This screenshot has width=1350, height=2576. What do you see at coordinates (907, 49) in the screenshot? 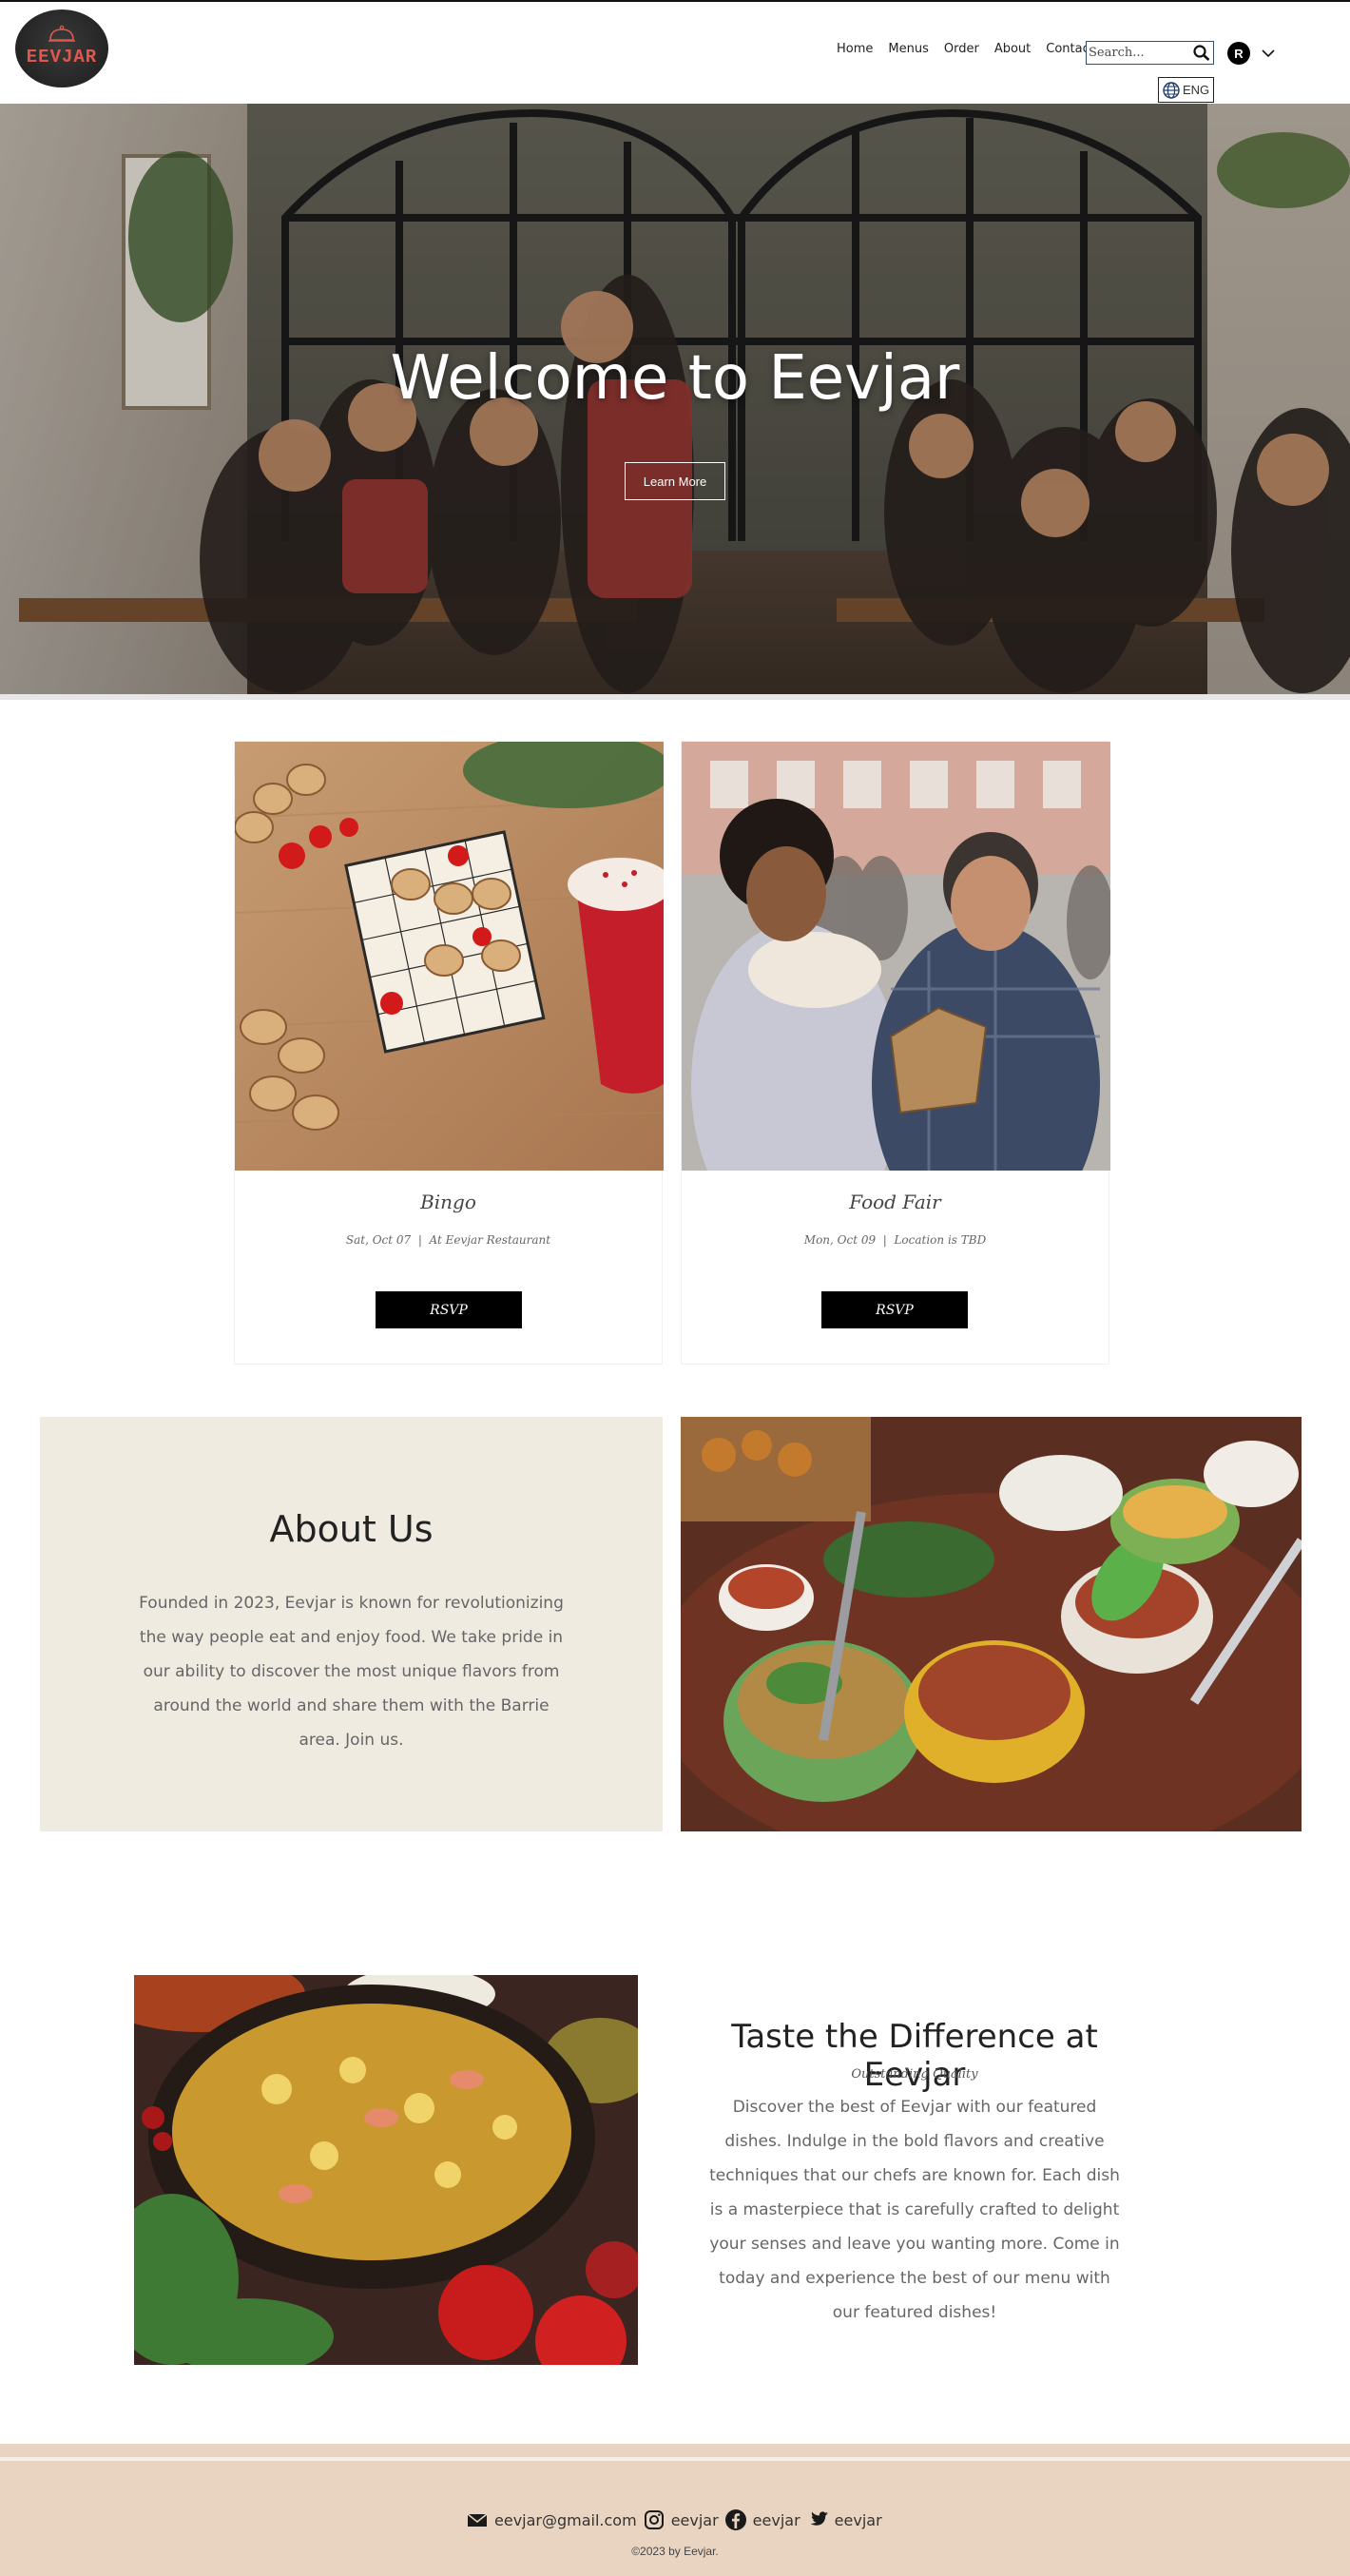
I see `nav-menus: Menus` at bounding box center [907, 49].